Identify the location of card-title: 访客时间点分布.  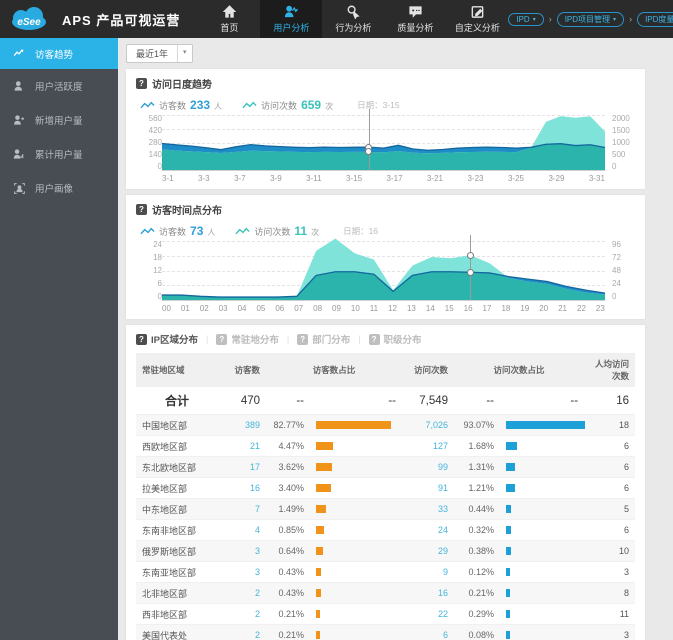
(187, 211).